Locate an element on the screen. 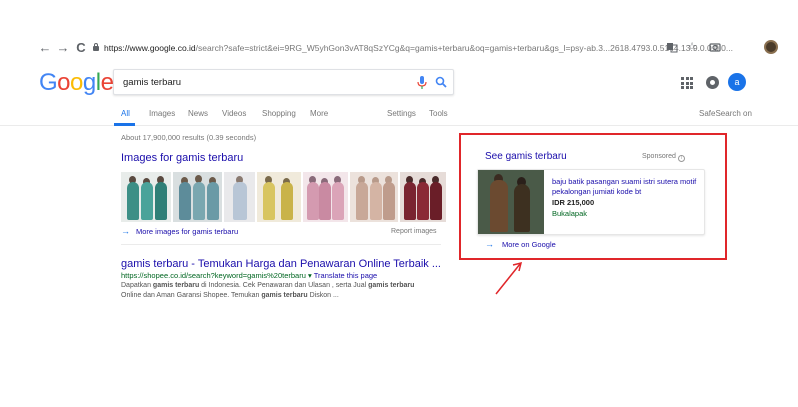 The width and height of the screenshot is (798, 407). logo-letter: e is located at coordinates (107, 82).